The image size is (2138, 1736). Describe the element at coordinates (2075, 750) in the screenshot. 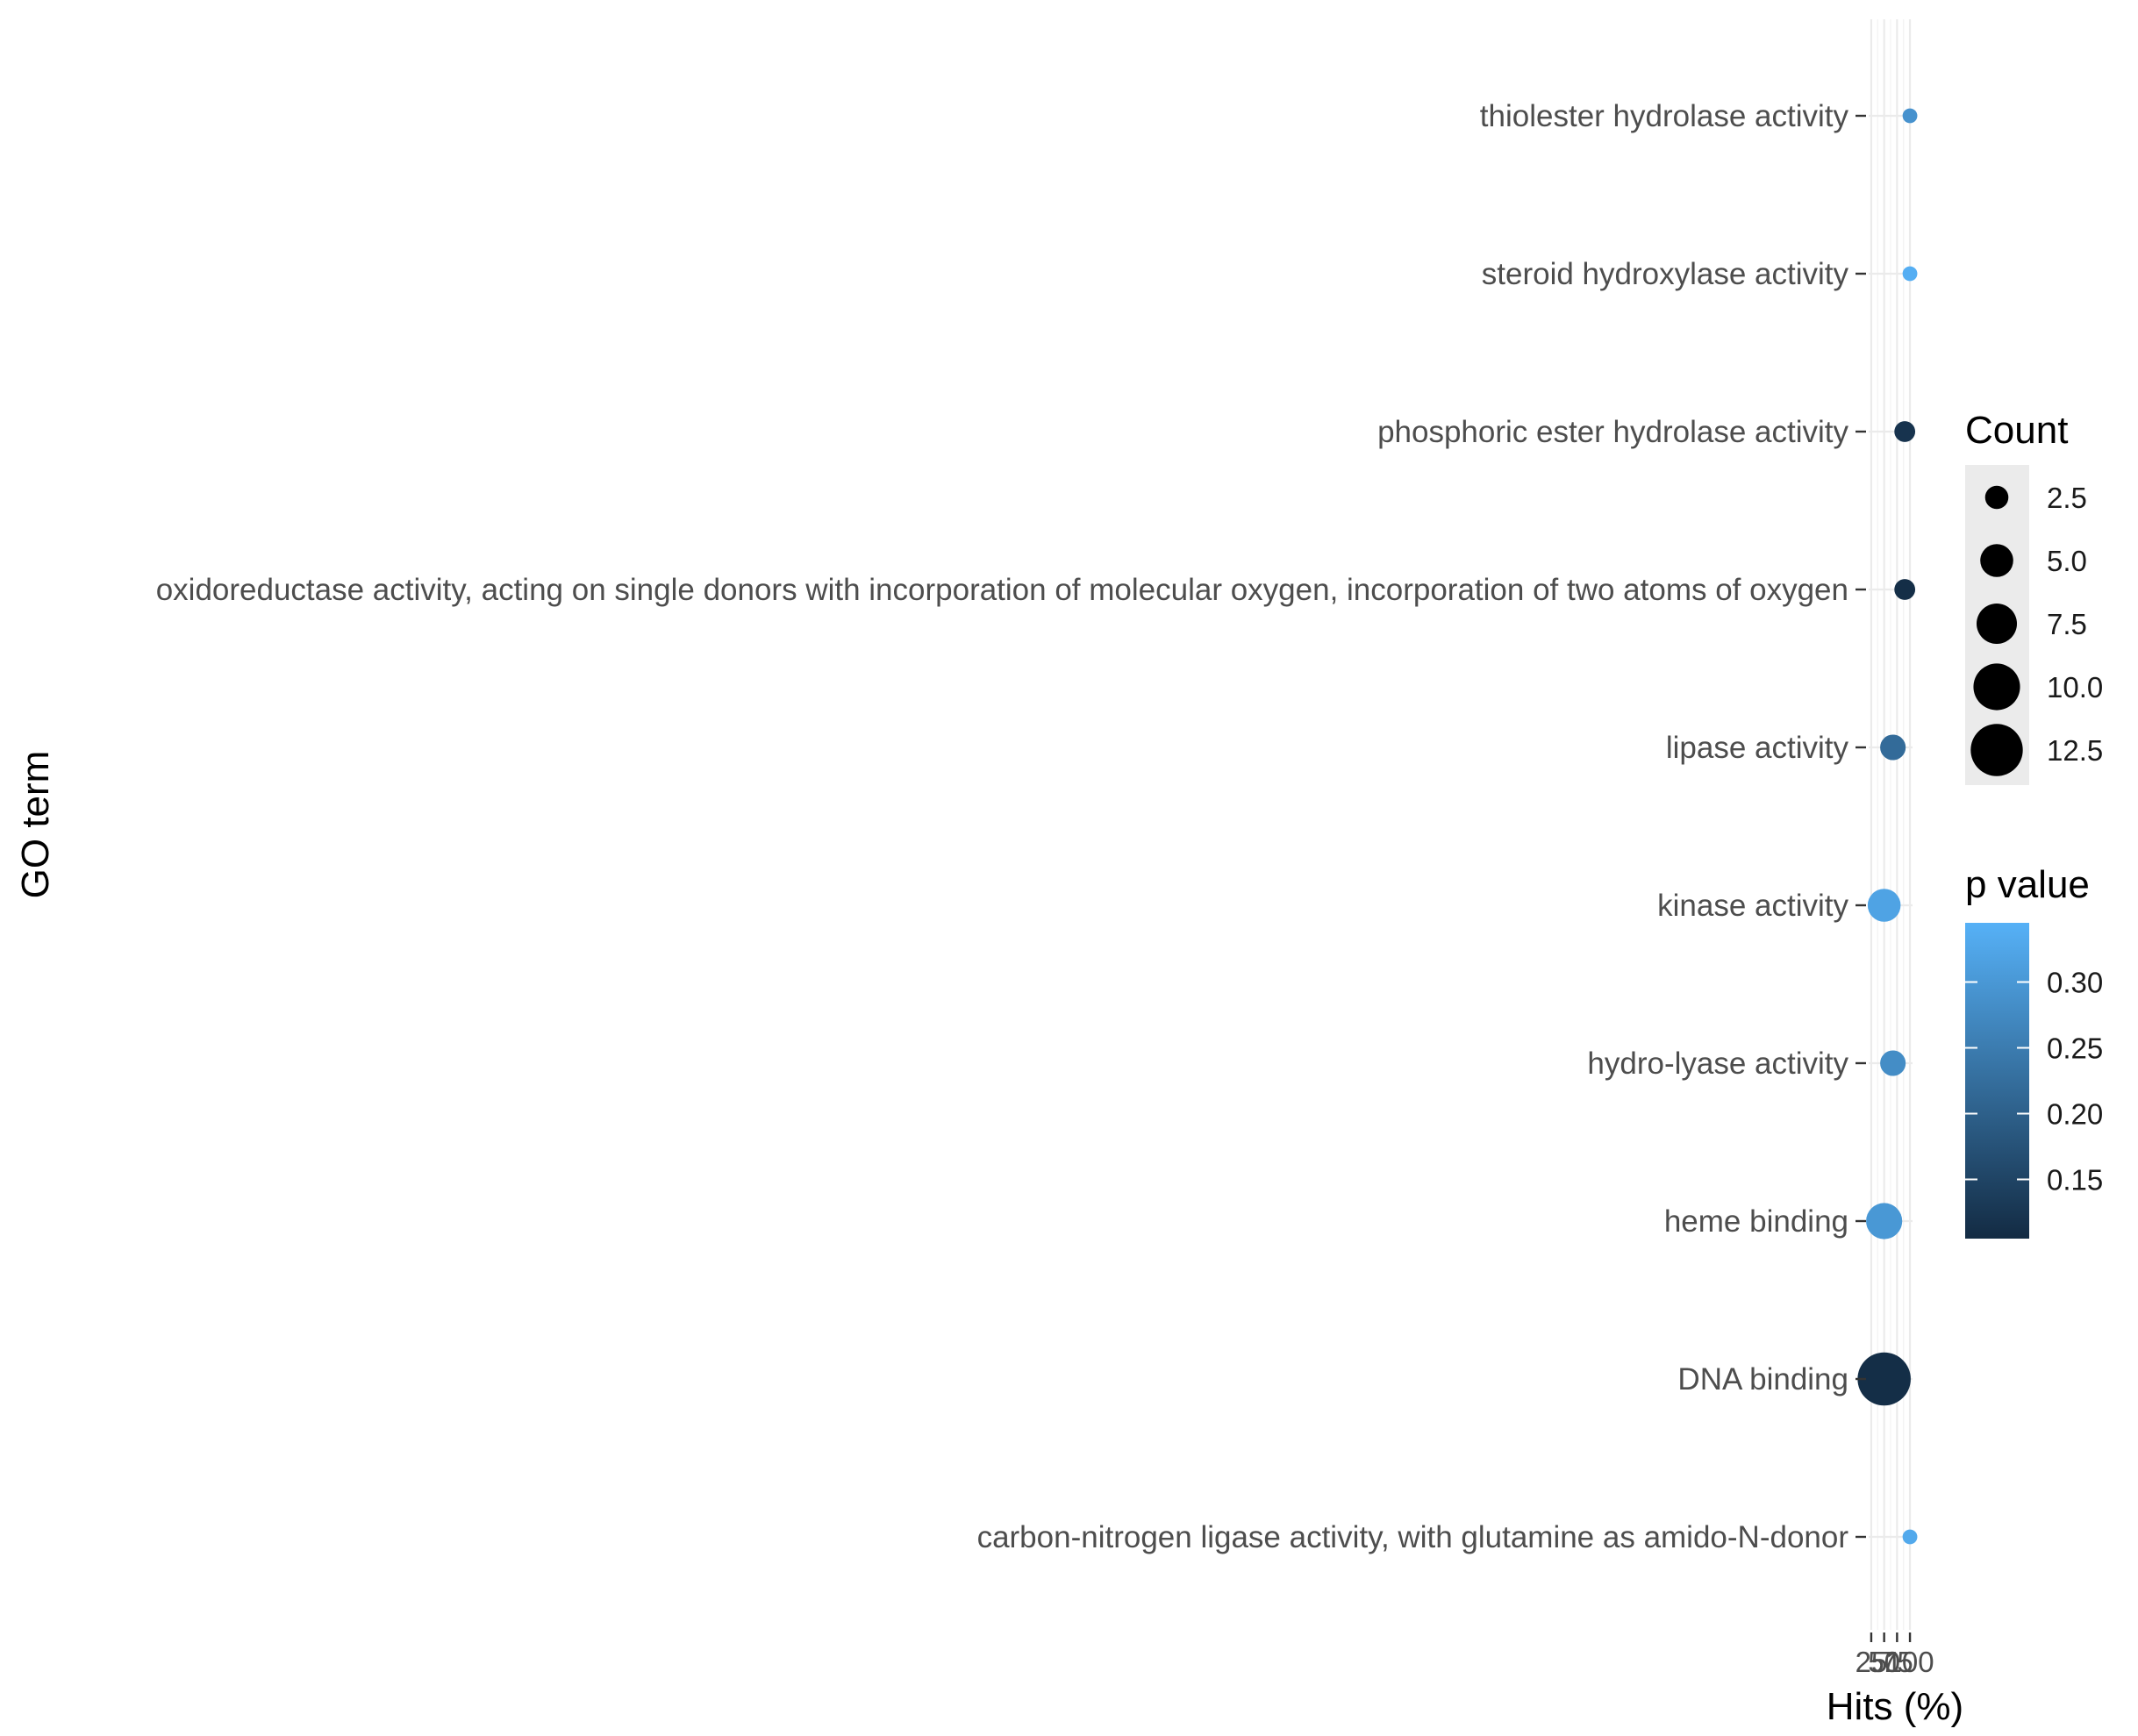

I see `count-legend-label: 12.5` at that location.